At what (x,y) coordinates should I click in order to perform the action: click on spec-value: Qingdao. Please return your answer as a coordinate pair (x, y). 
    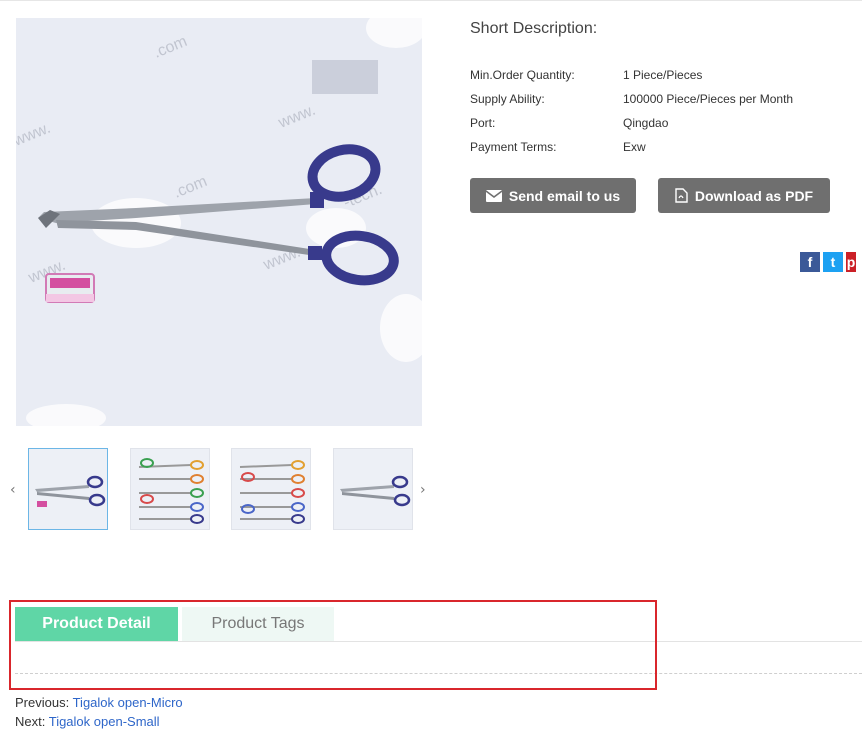
    Looking at the image, I should click on (646, 123).